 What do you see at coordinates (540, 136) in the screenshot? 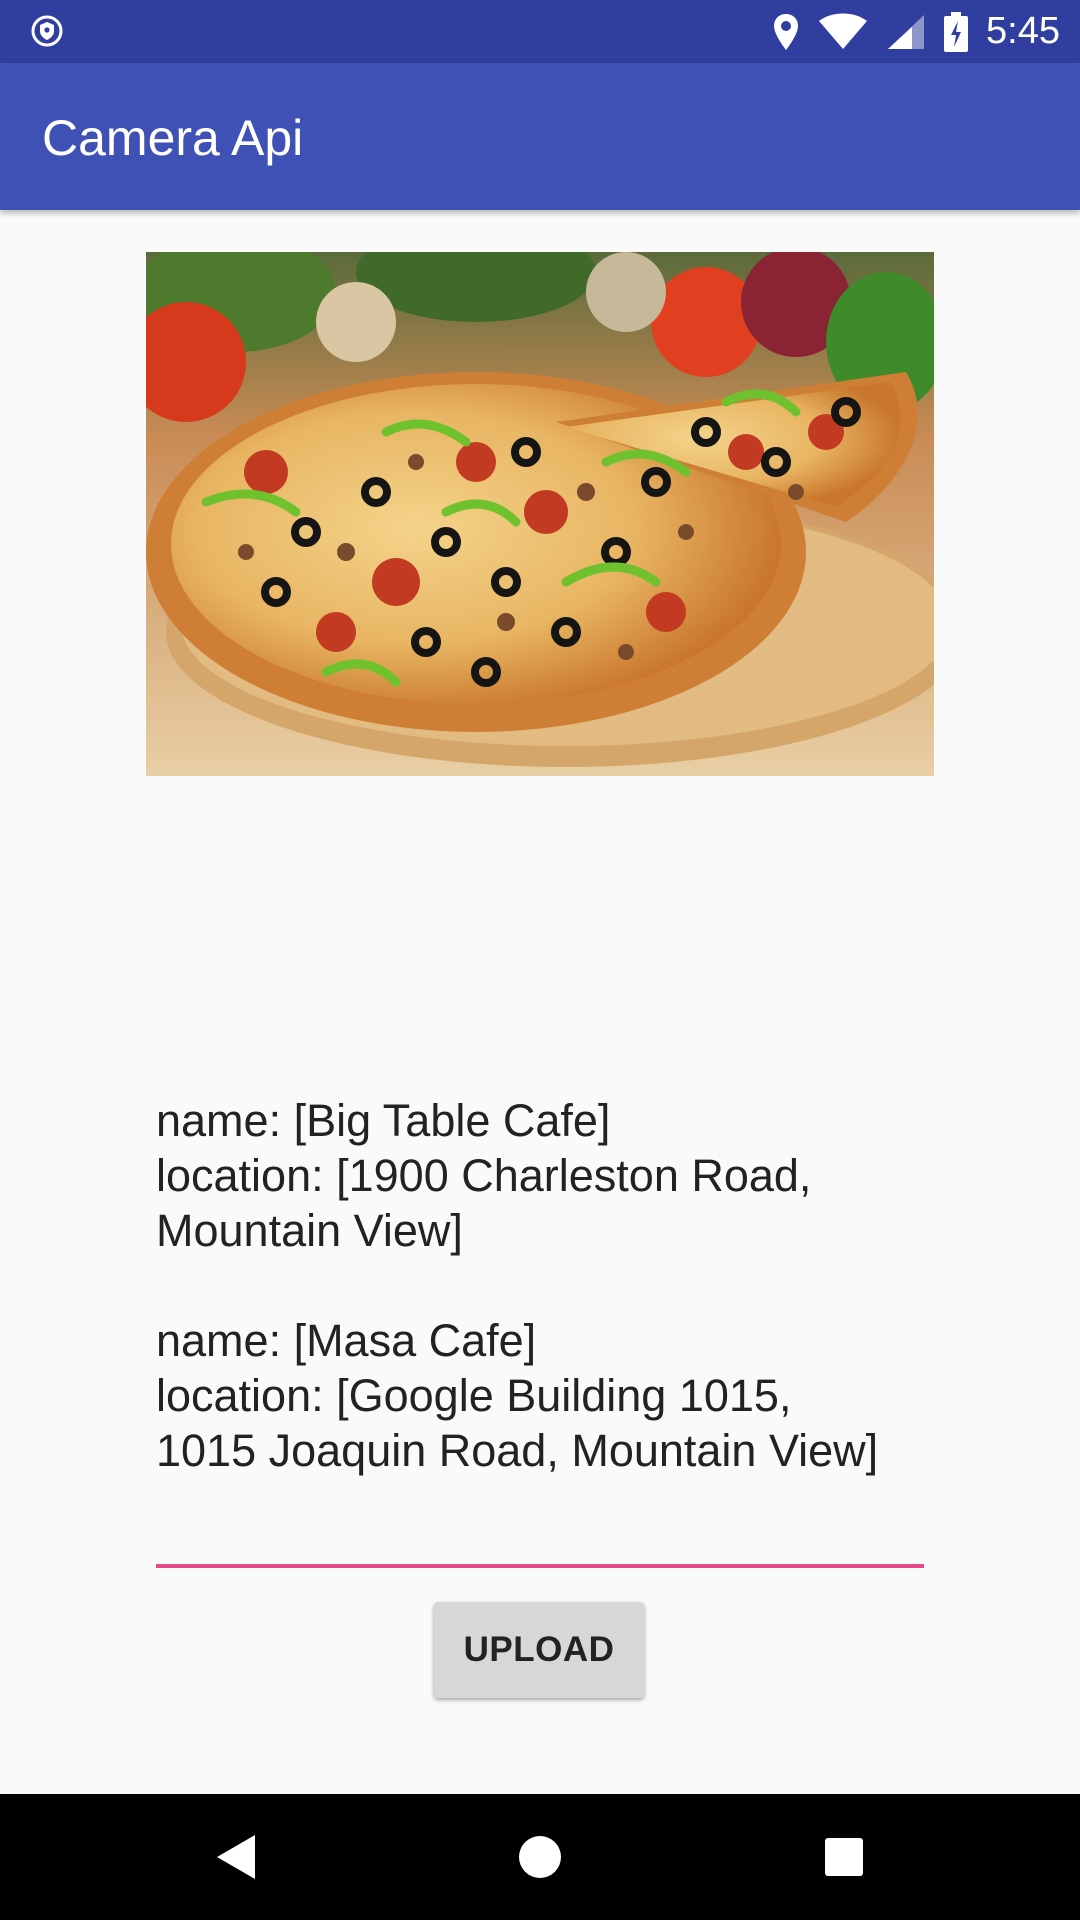
I see `app-bar: Camera Api` at bounding box center [540, 136].